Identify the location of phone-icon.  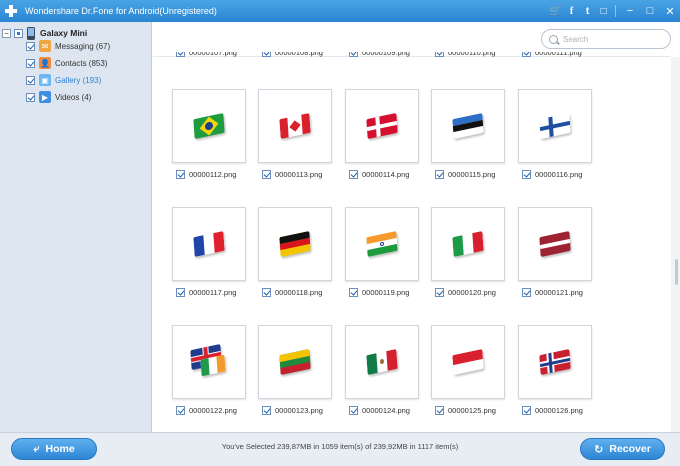
(31, 33).